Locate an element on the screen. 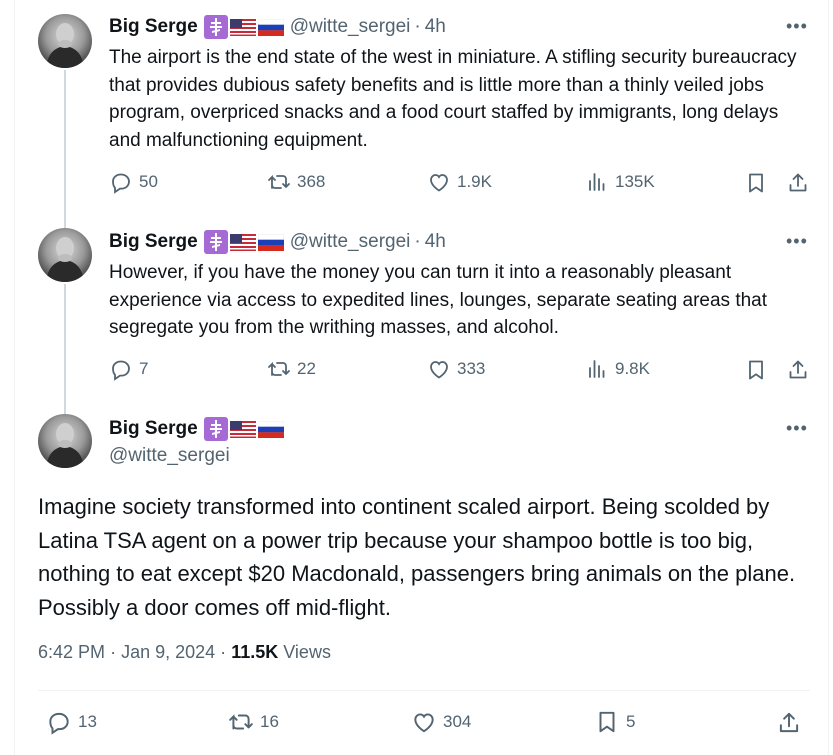 The width and height of the screenshot is (833, 755). like-count: 304 is located at coordinates (457, 721).